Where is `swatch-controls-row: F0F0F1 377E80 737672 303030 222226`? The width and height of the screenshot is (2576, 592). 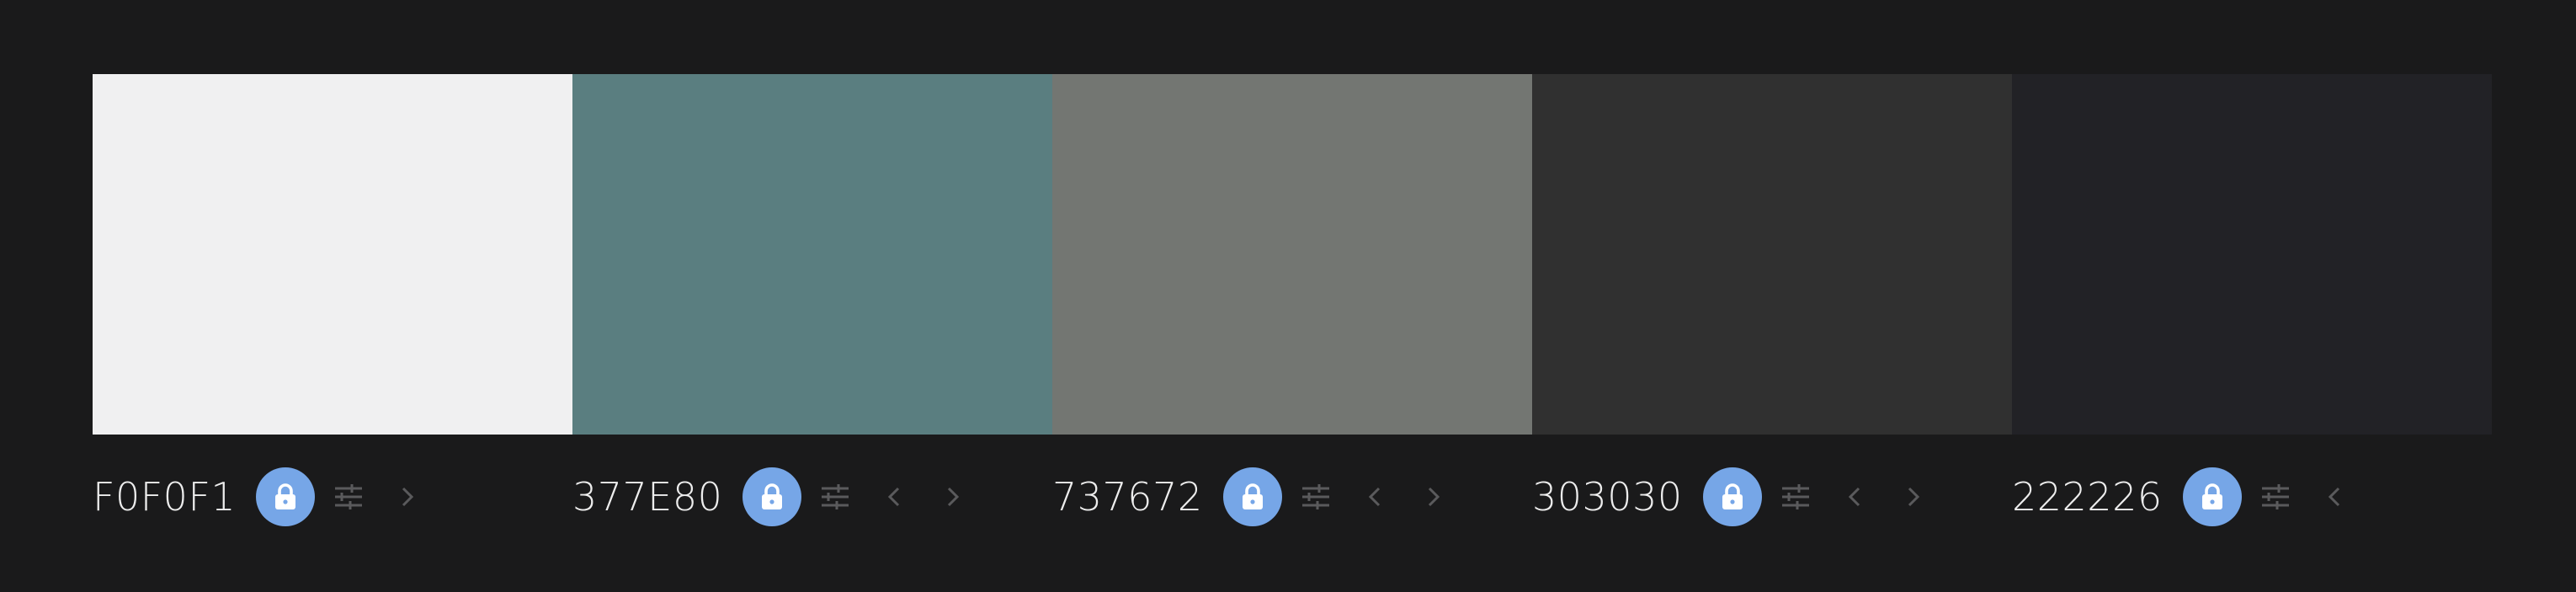
swatch-controls-row: F0F0F1 377E80 737672 303030 222226 is located at coordinates (1292, 497).